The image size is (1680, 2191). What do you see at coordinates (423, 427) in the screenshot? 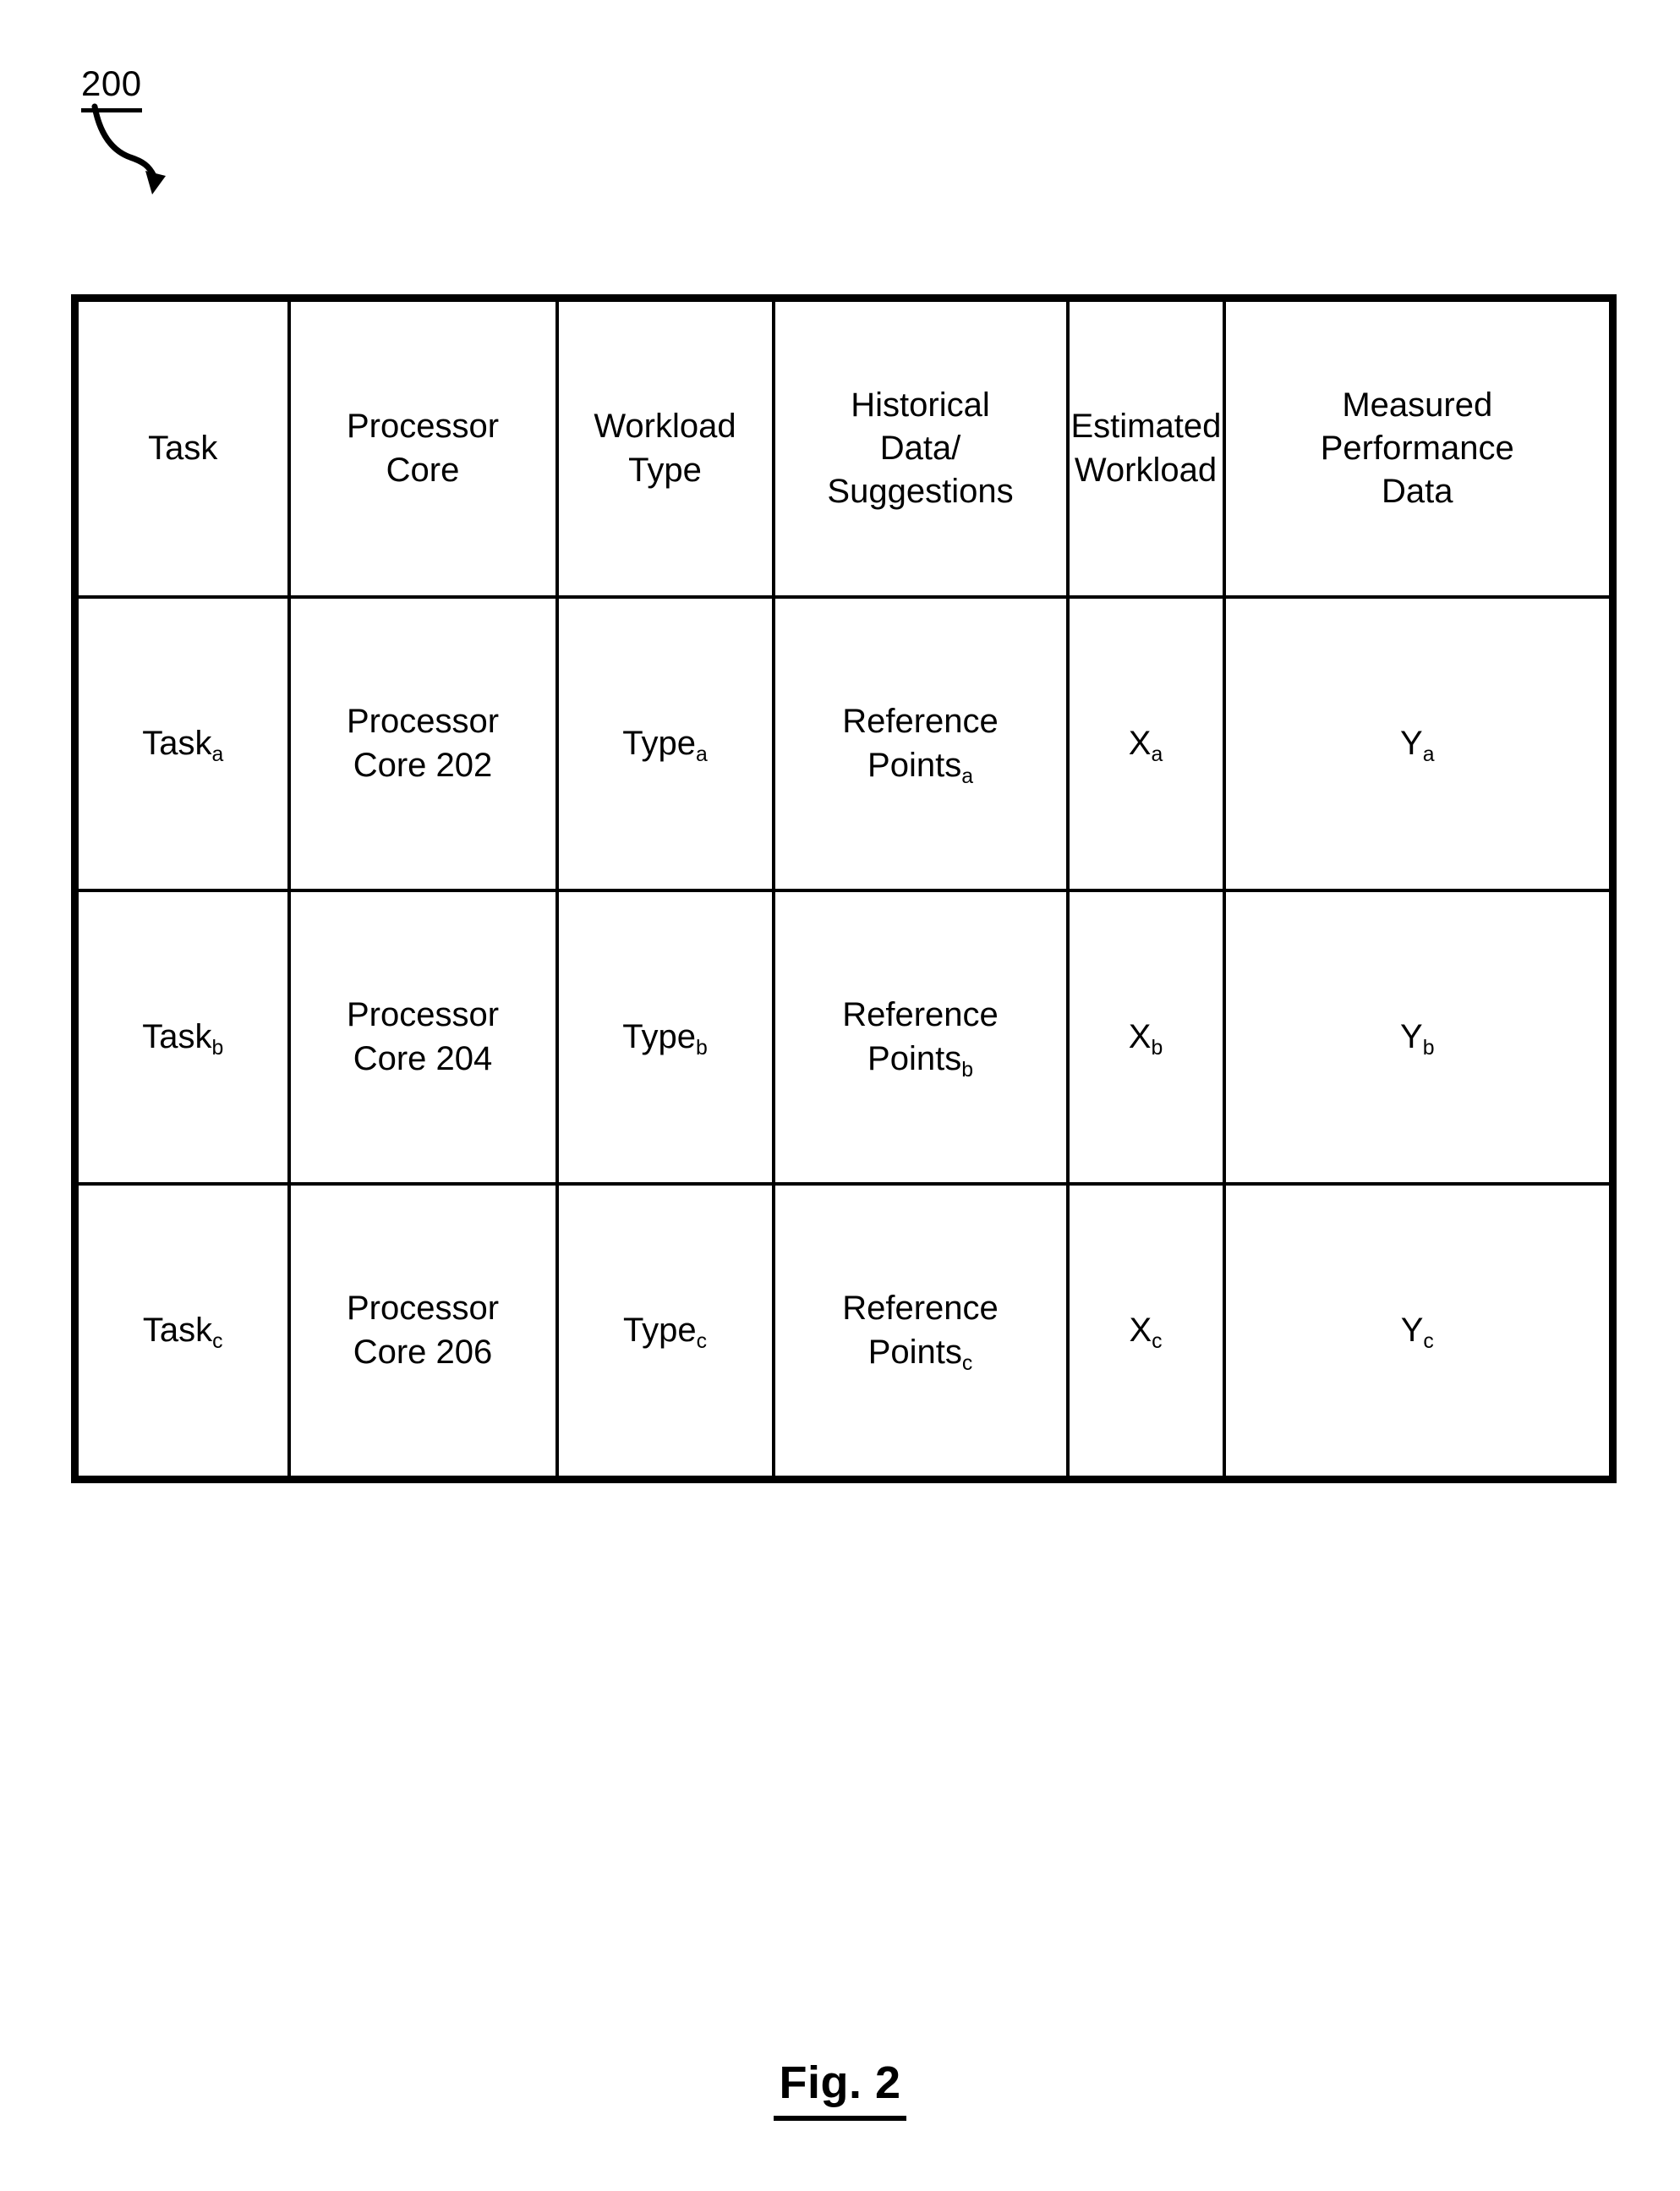
I see `header-core-line1: Processor` at bounding box center [423, 427].